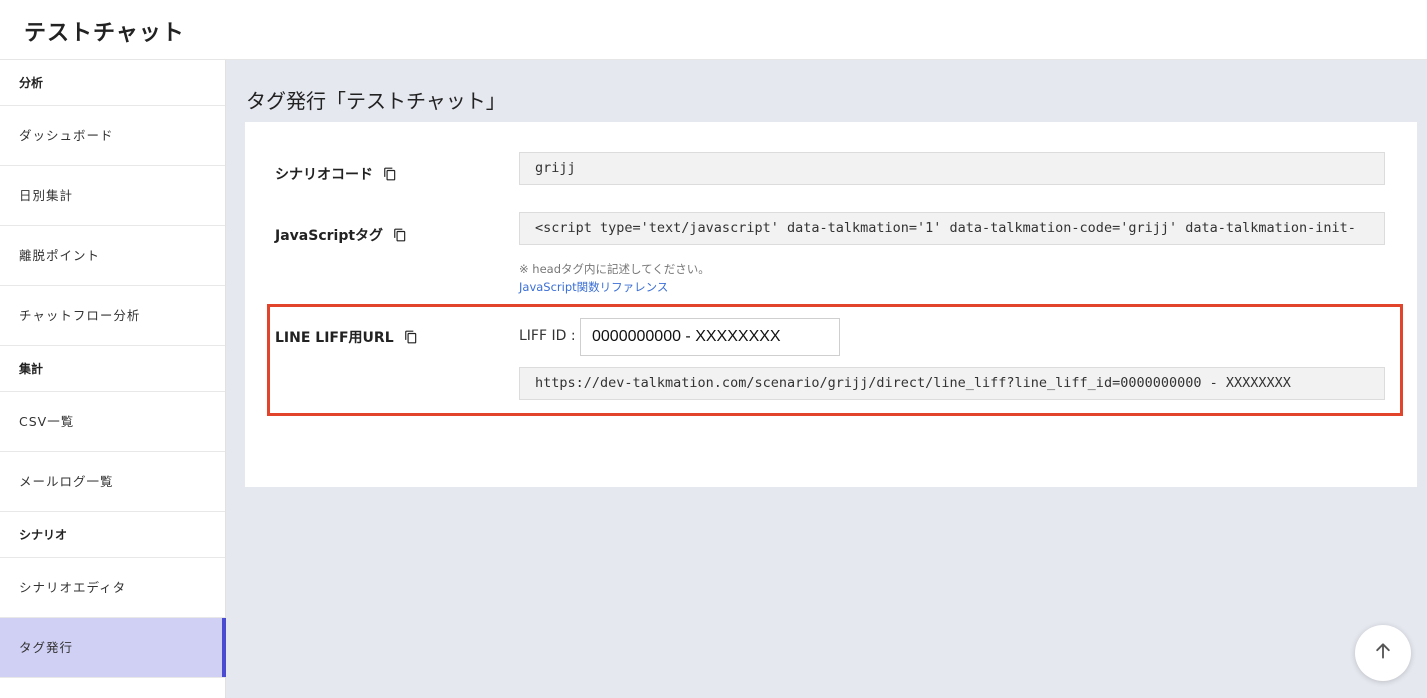 This screenshot has height=698, width=1427. Describe the element at coordinates (835, 360) in the screenshot. I see `liff-highlight-box` at that location.